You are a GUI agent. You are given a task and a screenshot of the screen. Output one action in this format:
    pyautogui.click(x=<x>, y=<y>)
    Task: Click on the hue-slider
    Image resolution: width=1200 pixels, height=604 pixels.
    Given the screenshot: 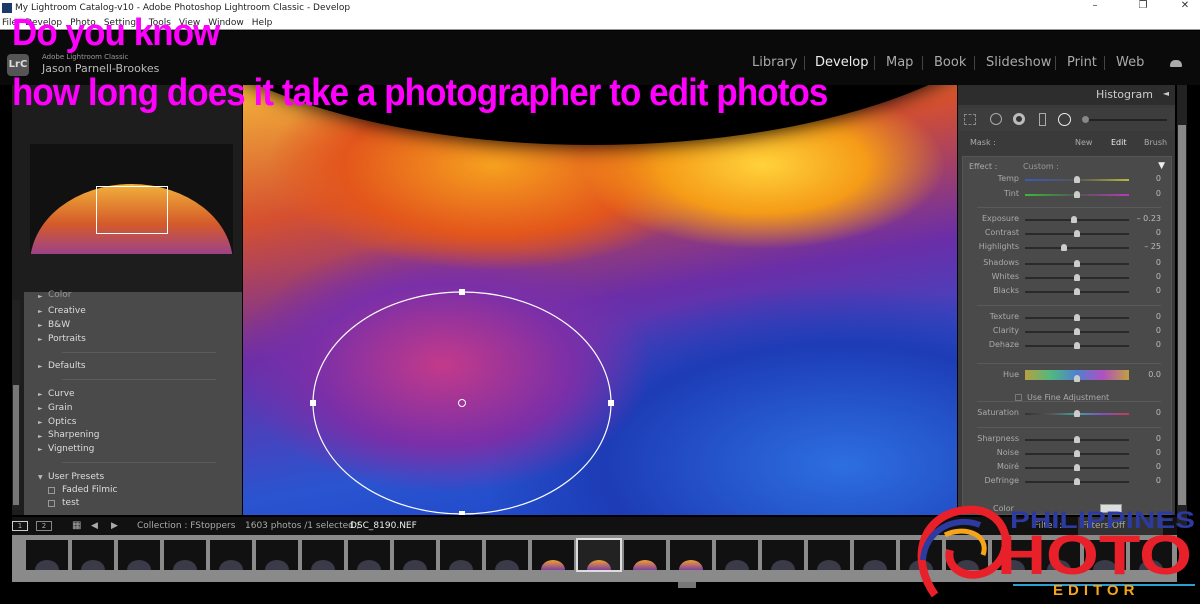 What is the action you would take?
    pyautogui.click(x=1077, y=376)
    